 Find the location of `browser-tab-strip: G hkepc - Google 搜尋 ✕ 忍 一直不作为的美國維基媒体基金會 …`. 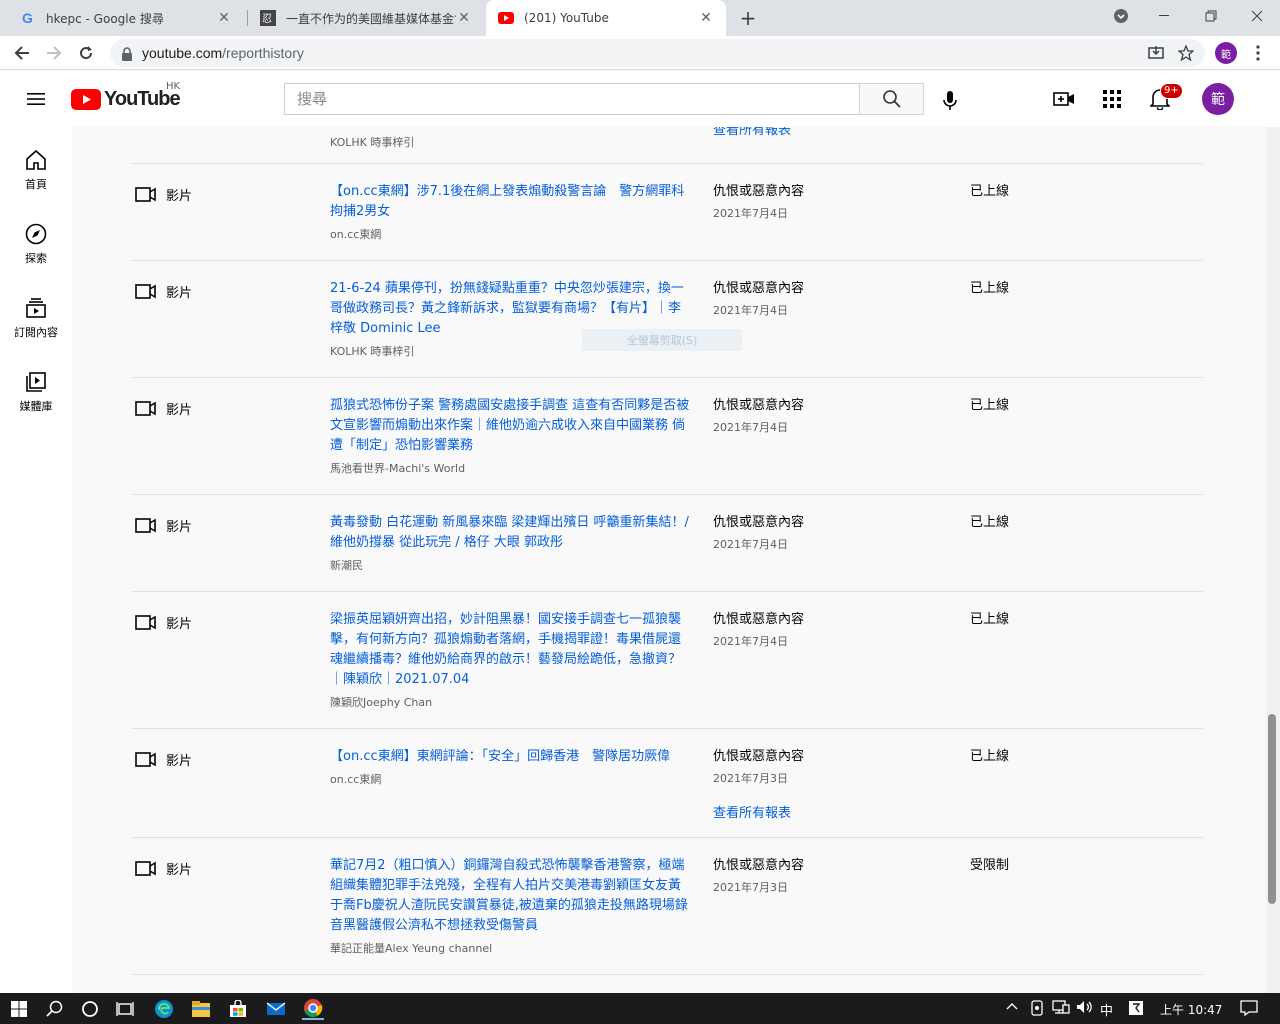

browser-tab-strip: G hkepc - Google 搜尋 ✕ 忍 一直不作为的美國維基媒体基金會 … is located at coordinates (640, 18).